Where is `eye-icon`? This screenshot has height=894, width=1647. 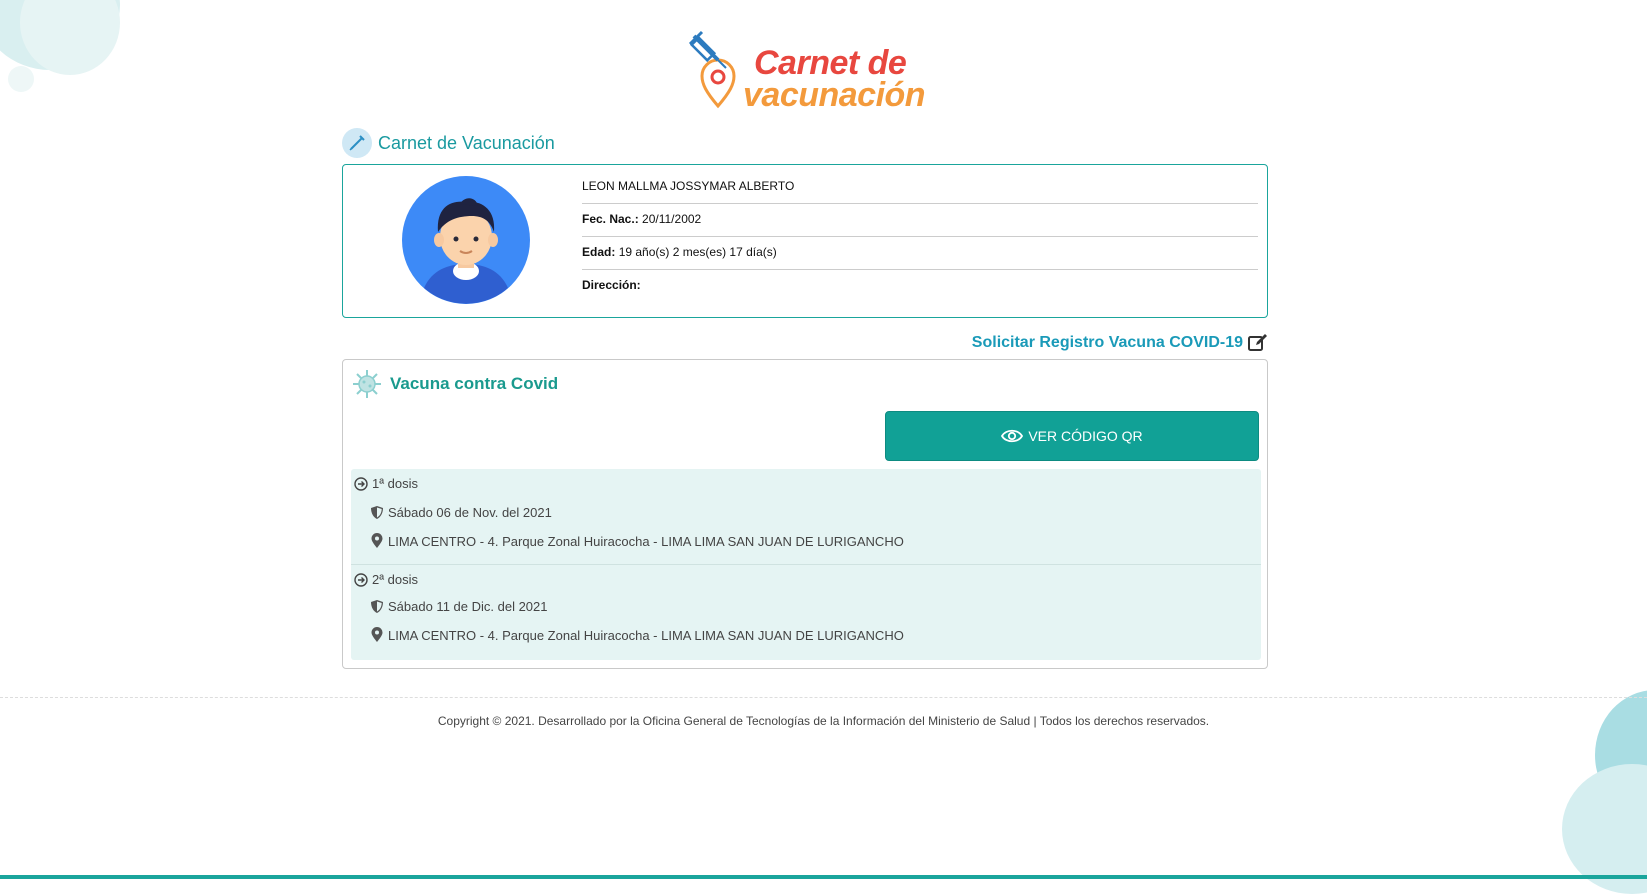
eye-icon is located at coordinates (1012, 436).